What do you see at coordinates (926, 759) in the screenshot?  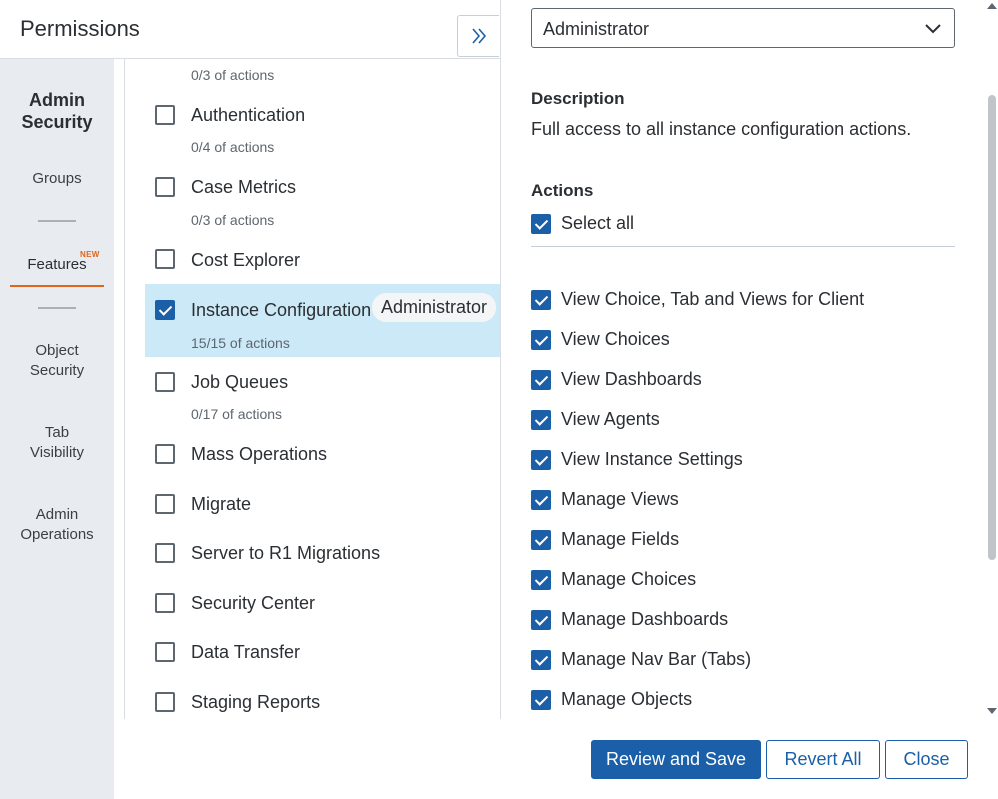 I see `close-button: Close` at bounding box center [926, 759].